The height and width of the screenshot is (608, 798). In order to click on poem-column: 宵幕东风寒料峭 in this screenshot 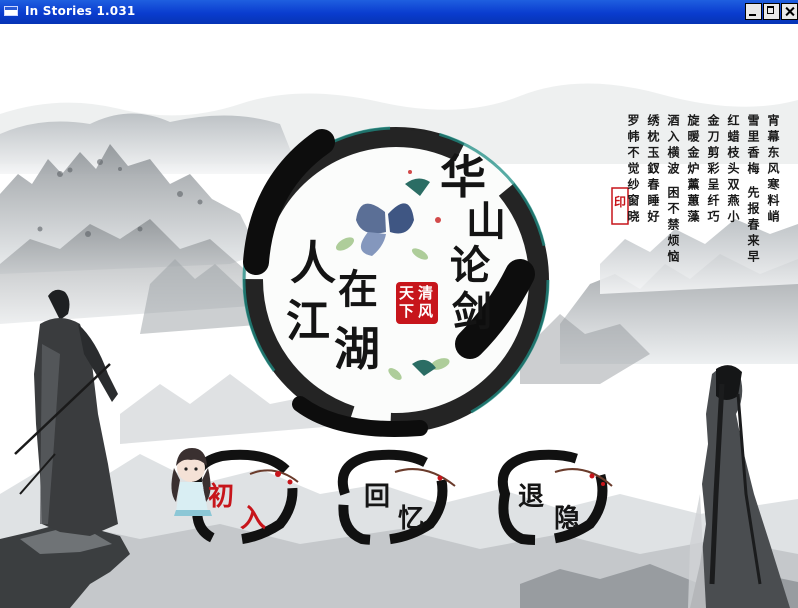, I will do `click(773, 170)`.